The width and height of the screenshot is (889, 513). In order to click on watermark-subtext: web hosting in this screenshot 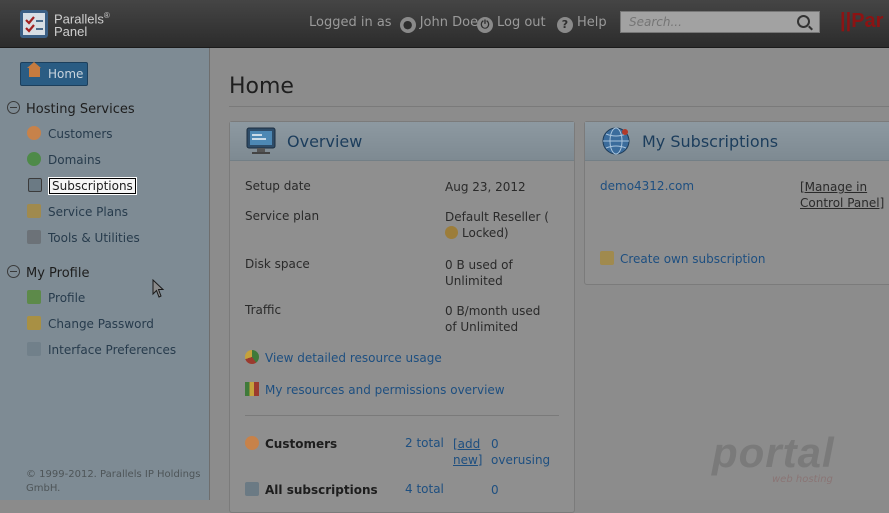, I will do `click(802, 479)`.